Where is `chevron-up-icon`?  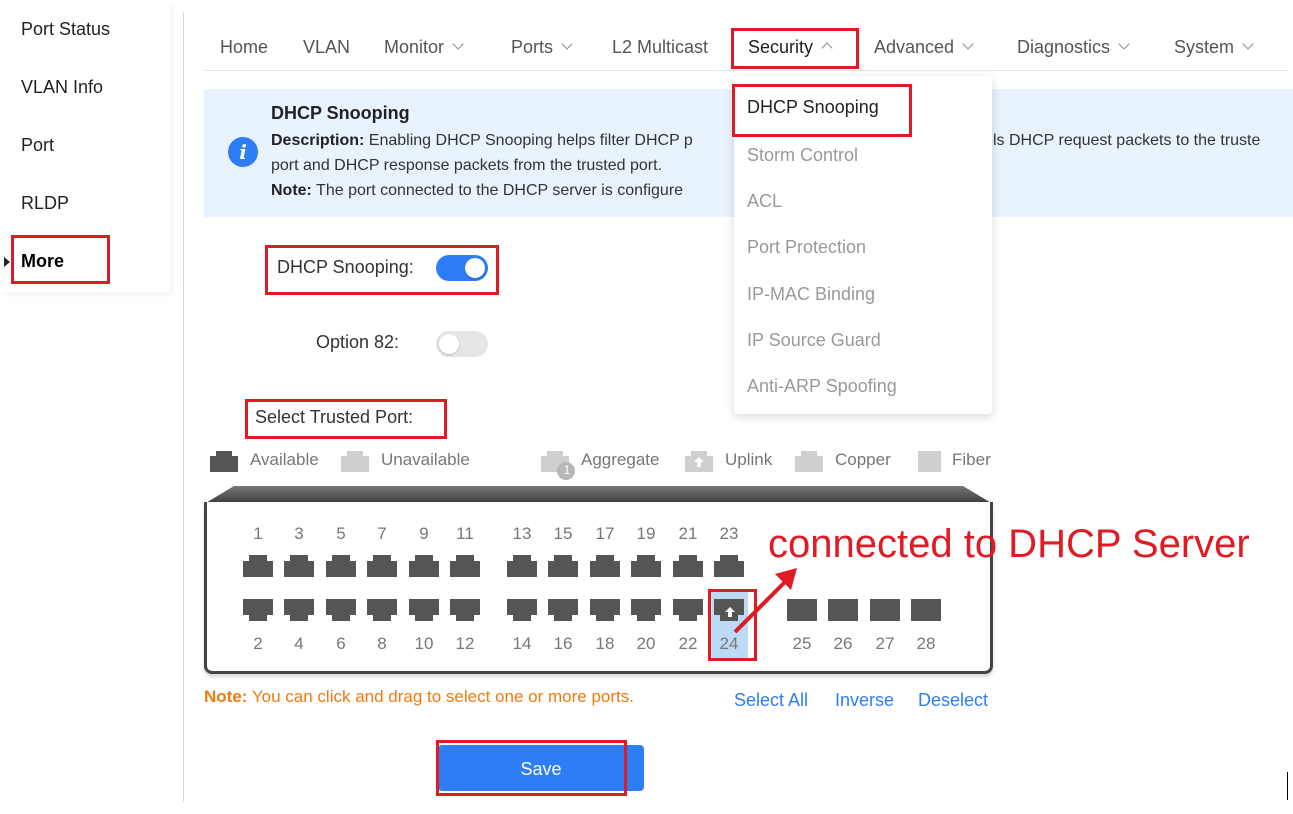
chevron-up-icon is located at coordinates (827, 48).